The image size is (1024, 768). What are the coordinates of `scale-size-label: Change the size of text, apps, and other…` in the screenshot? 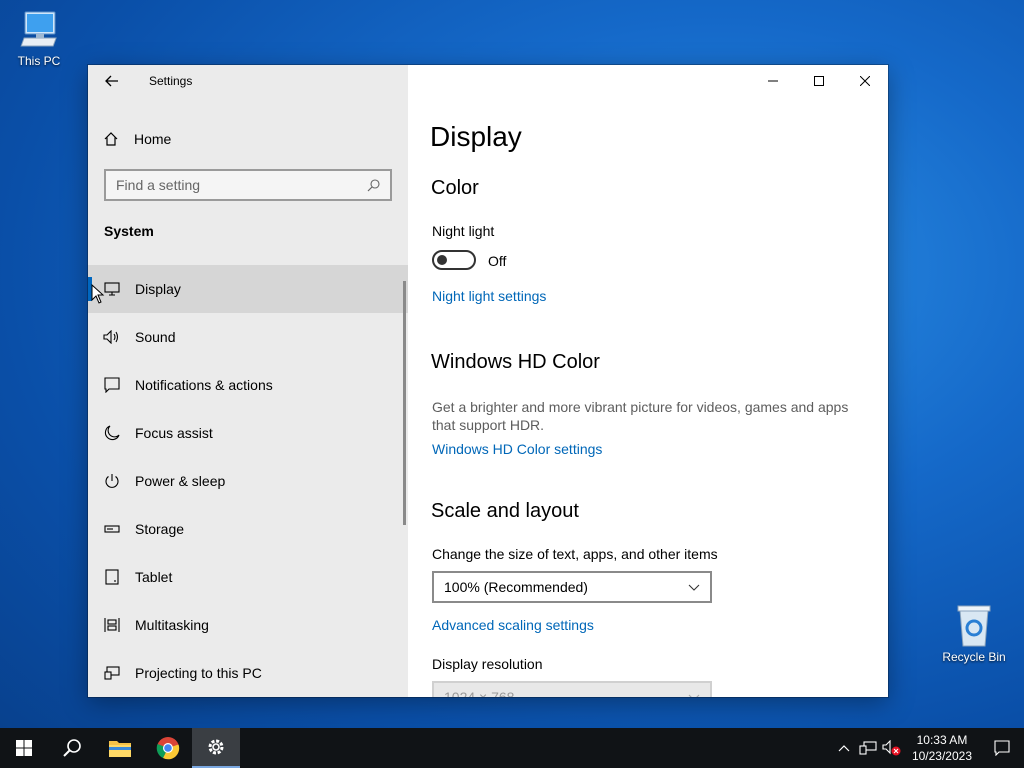 It's located at (575, 554).